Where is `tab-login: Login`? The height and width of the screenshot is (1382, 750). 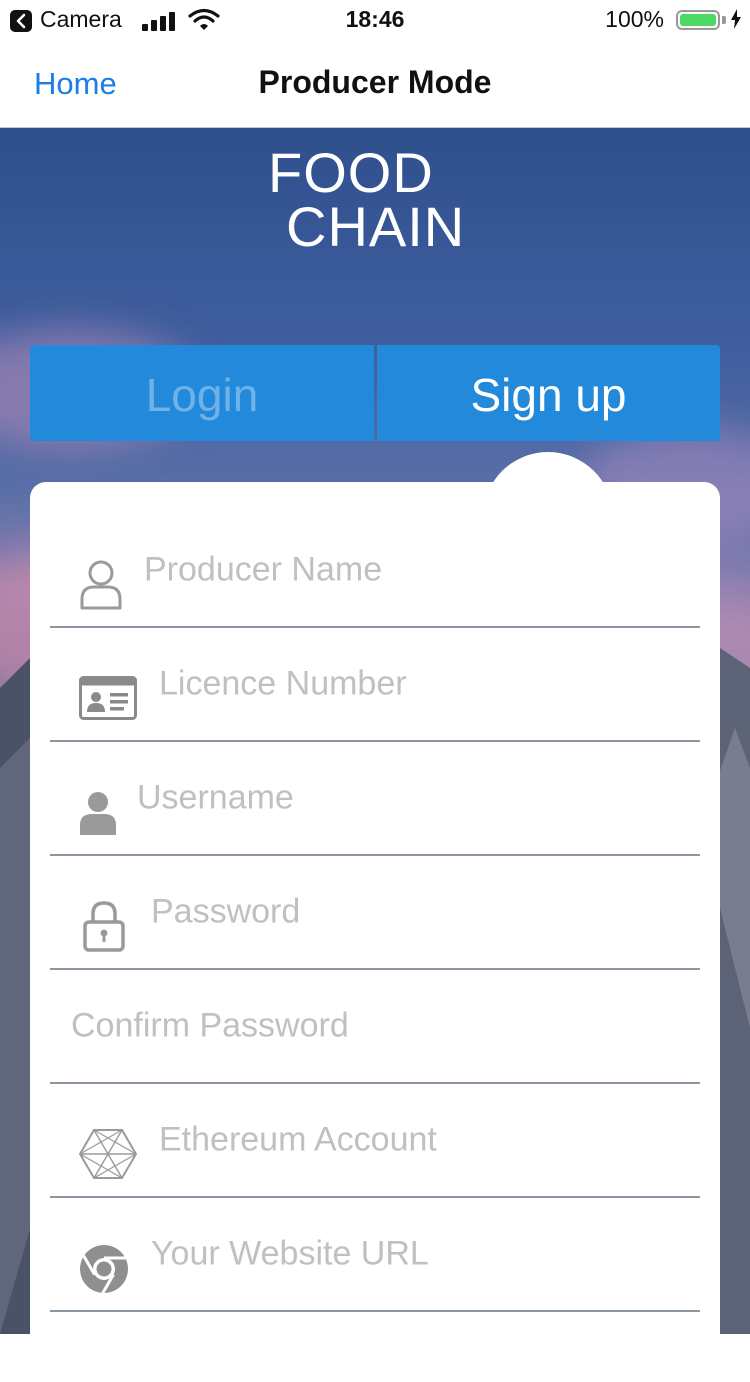 tab-login: Login is located at coordinates (202, 393).